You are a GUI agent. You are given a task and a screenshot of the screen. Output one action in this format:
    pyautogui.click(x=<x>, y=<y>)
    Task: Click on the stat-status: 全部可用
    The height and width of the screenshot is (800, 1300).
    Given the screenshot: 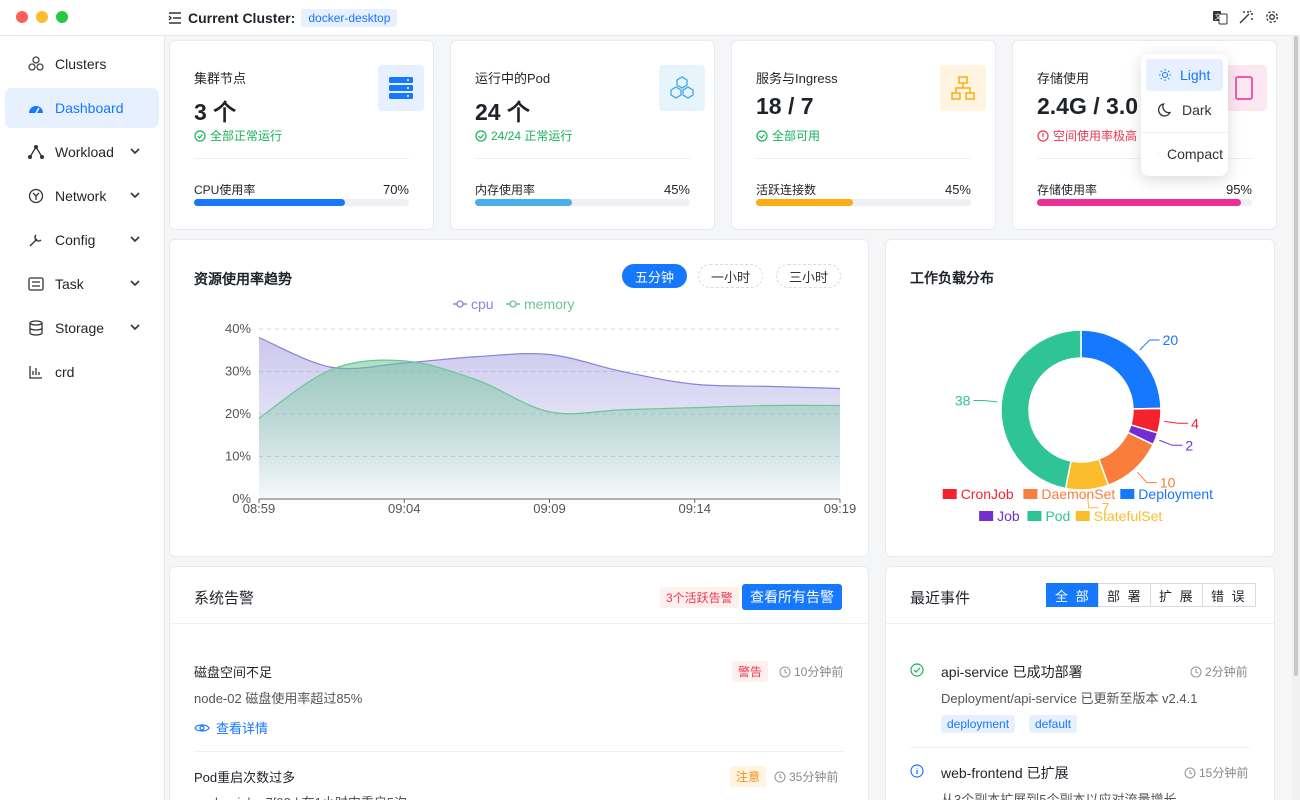 What is the action you would take?
    pyautogui.click(x=788, y=135)
    